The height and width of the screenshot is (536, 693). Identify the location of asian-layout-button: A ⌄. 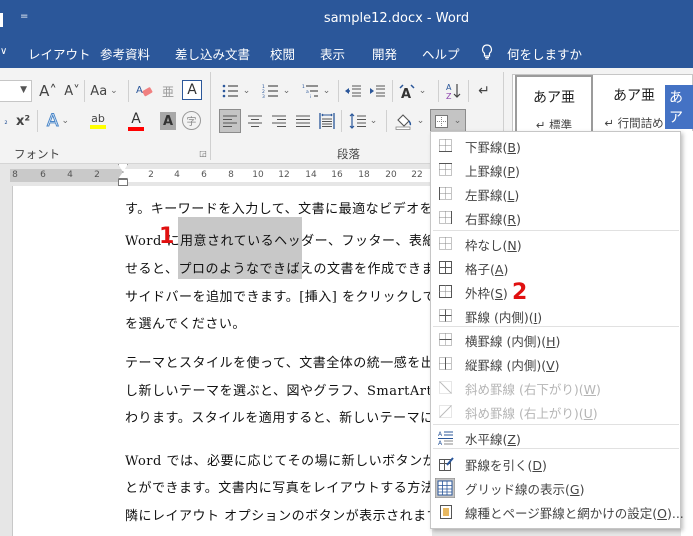
(412, 91).